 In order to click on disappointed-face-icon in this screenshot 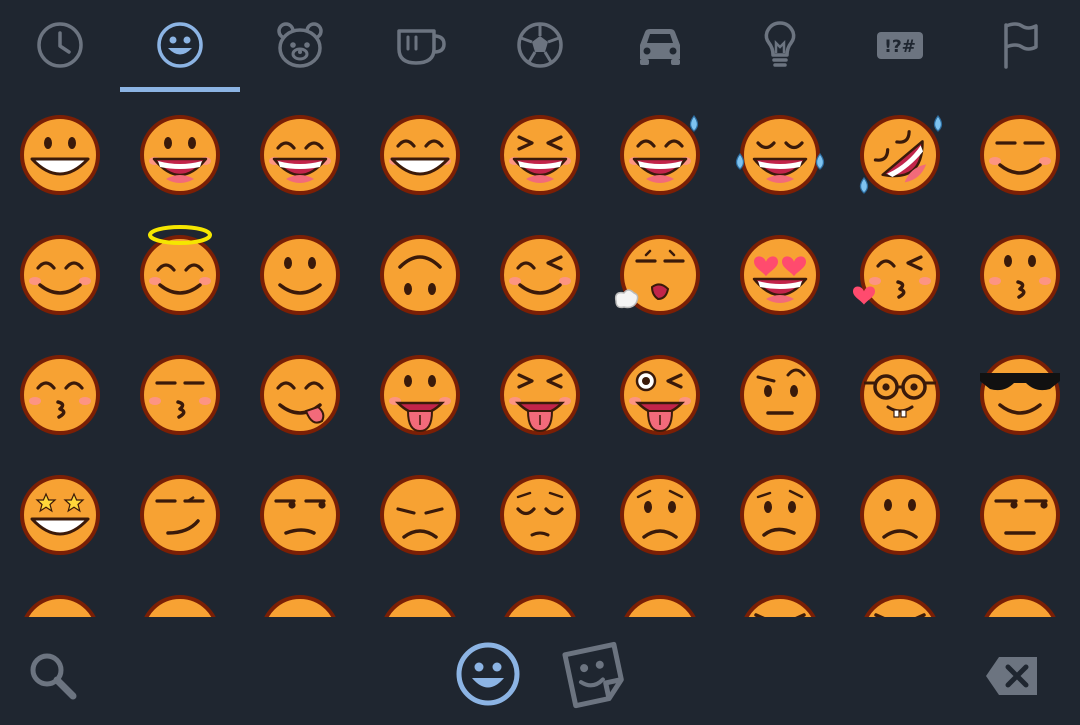, I will do `click(420, 515)`.